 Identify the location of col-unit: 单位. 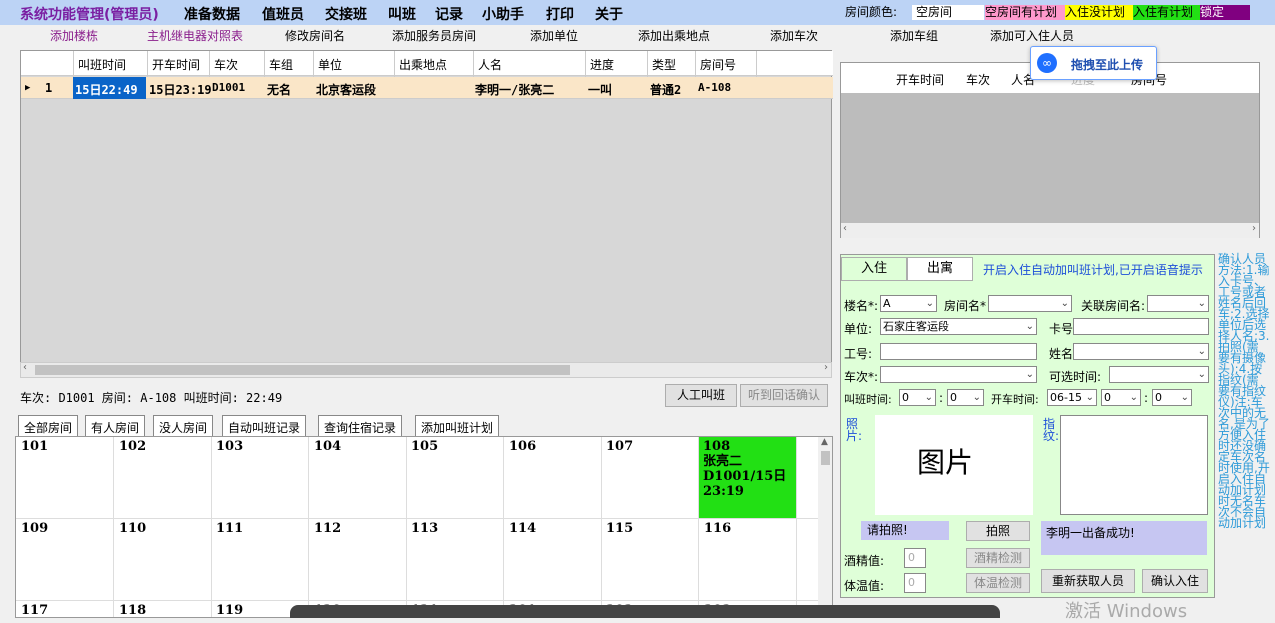
(330, 64).